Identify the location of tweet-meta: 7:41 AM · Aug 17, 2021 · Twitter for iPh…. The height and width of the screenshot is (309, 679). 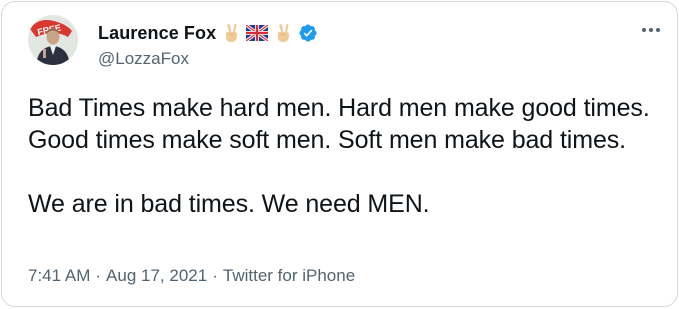
(191, 276).